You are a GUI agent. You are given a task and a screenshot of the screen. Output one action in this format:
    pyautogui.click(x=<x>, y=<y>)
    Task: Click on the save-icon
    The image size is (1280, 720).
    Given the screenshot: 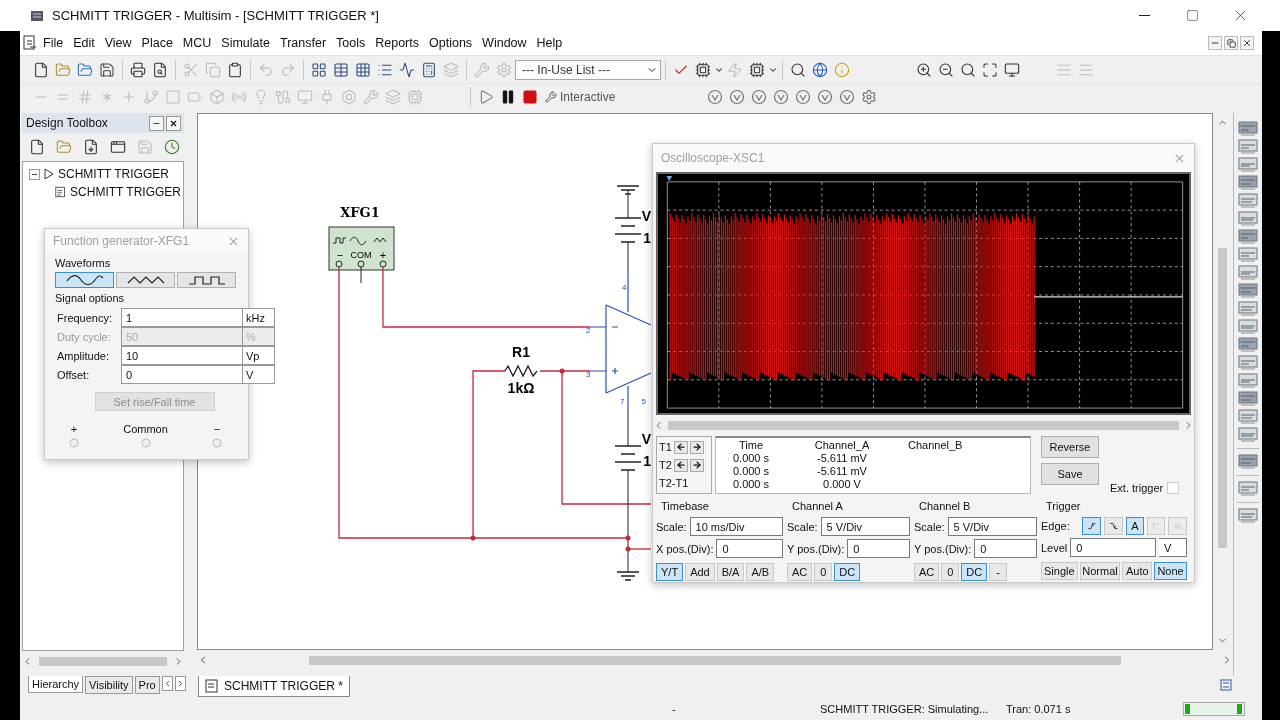 What is the action you would take?
    pyautogui.click(x=107, y=69)
    